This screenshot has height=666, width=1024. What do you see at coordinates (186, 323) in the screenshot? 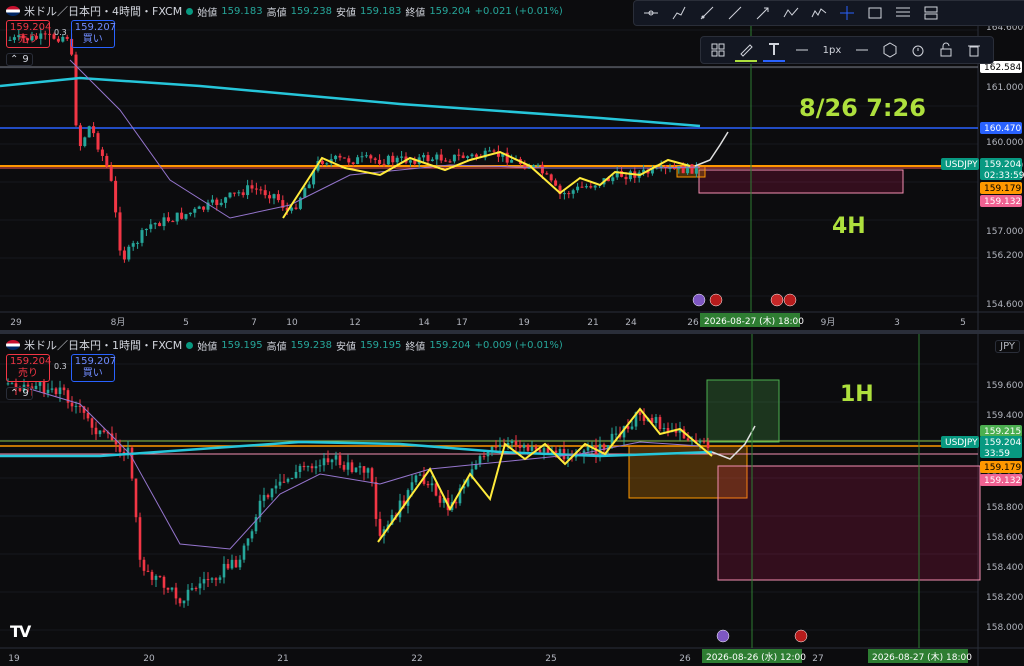
I see `time-axis-label: 5` at bounding box center [186, 323].